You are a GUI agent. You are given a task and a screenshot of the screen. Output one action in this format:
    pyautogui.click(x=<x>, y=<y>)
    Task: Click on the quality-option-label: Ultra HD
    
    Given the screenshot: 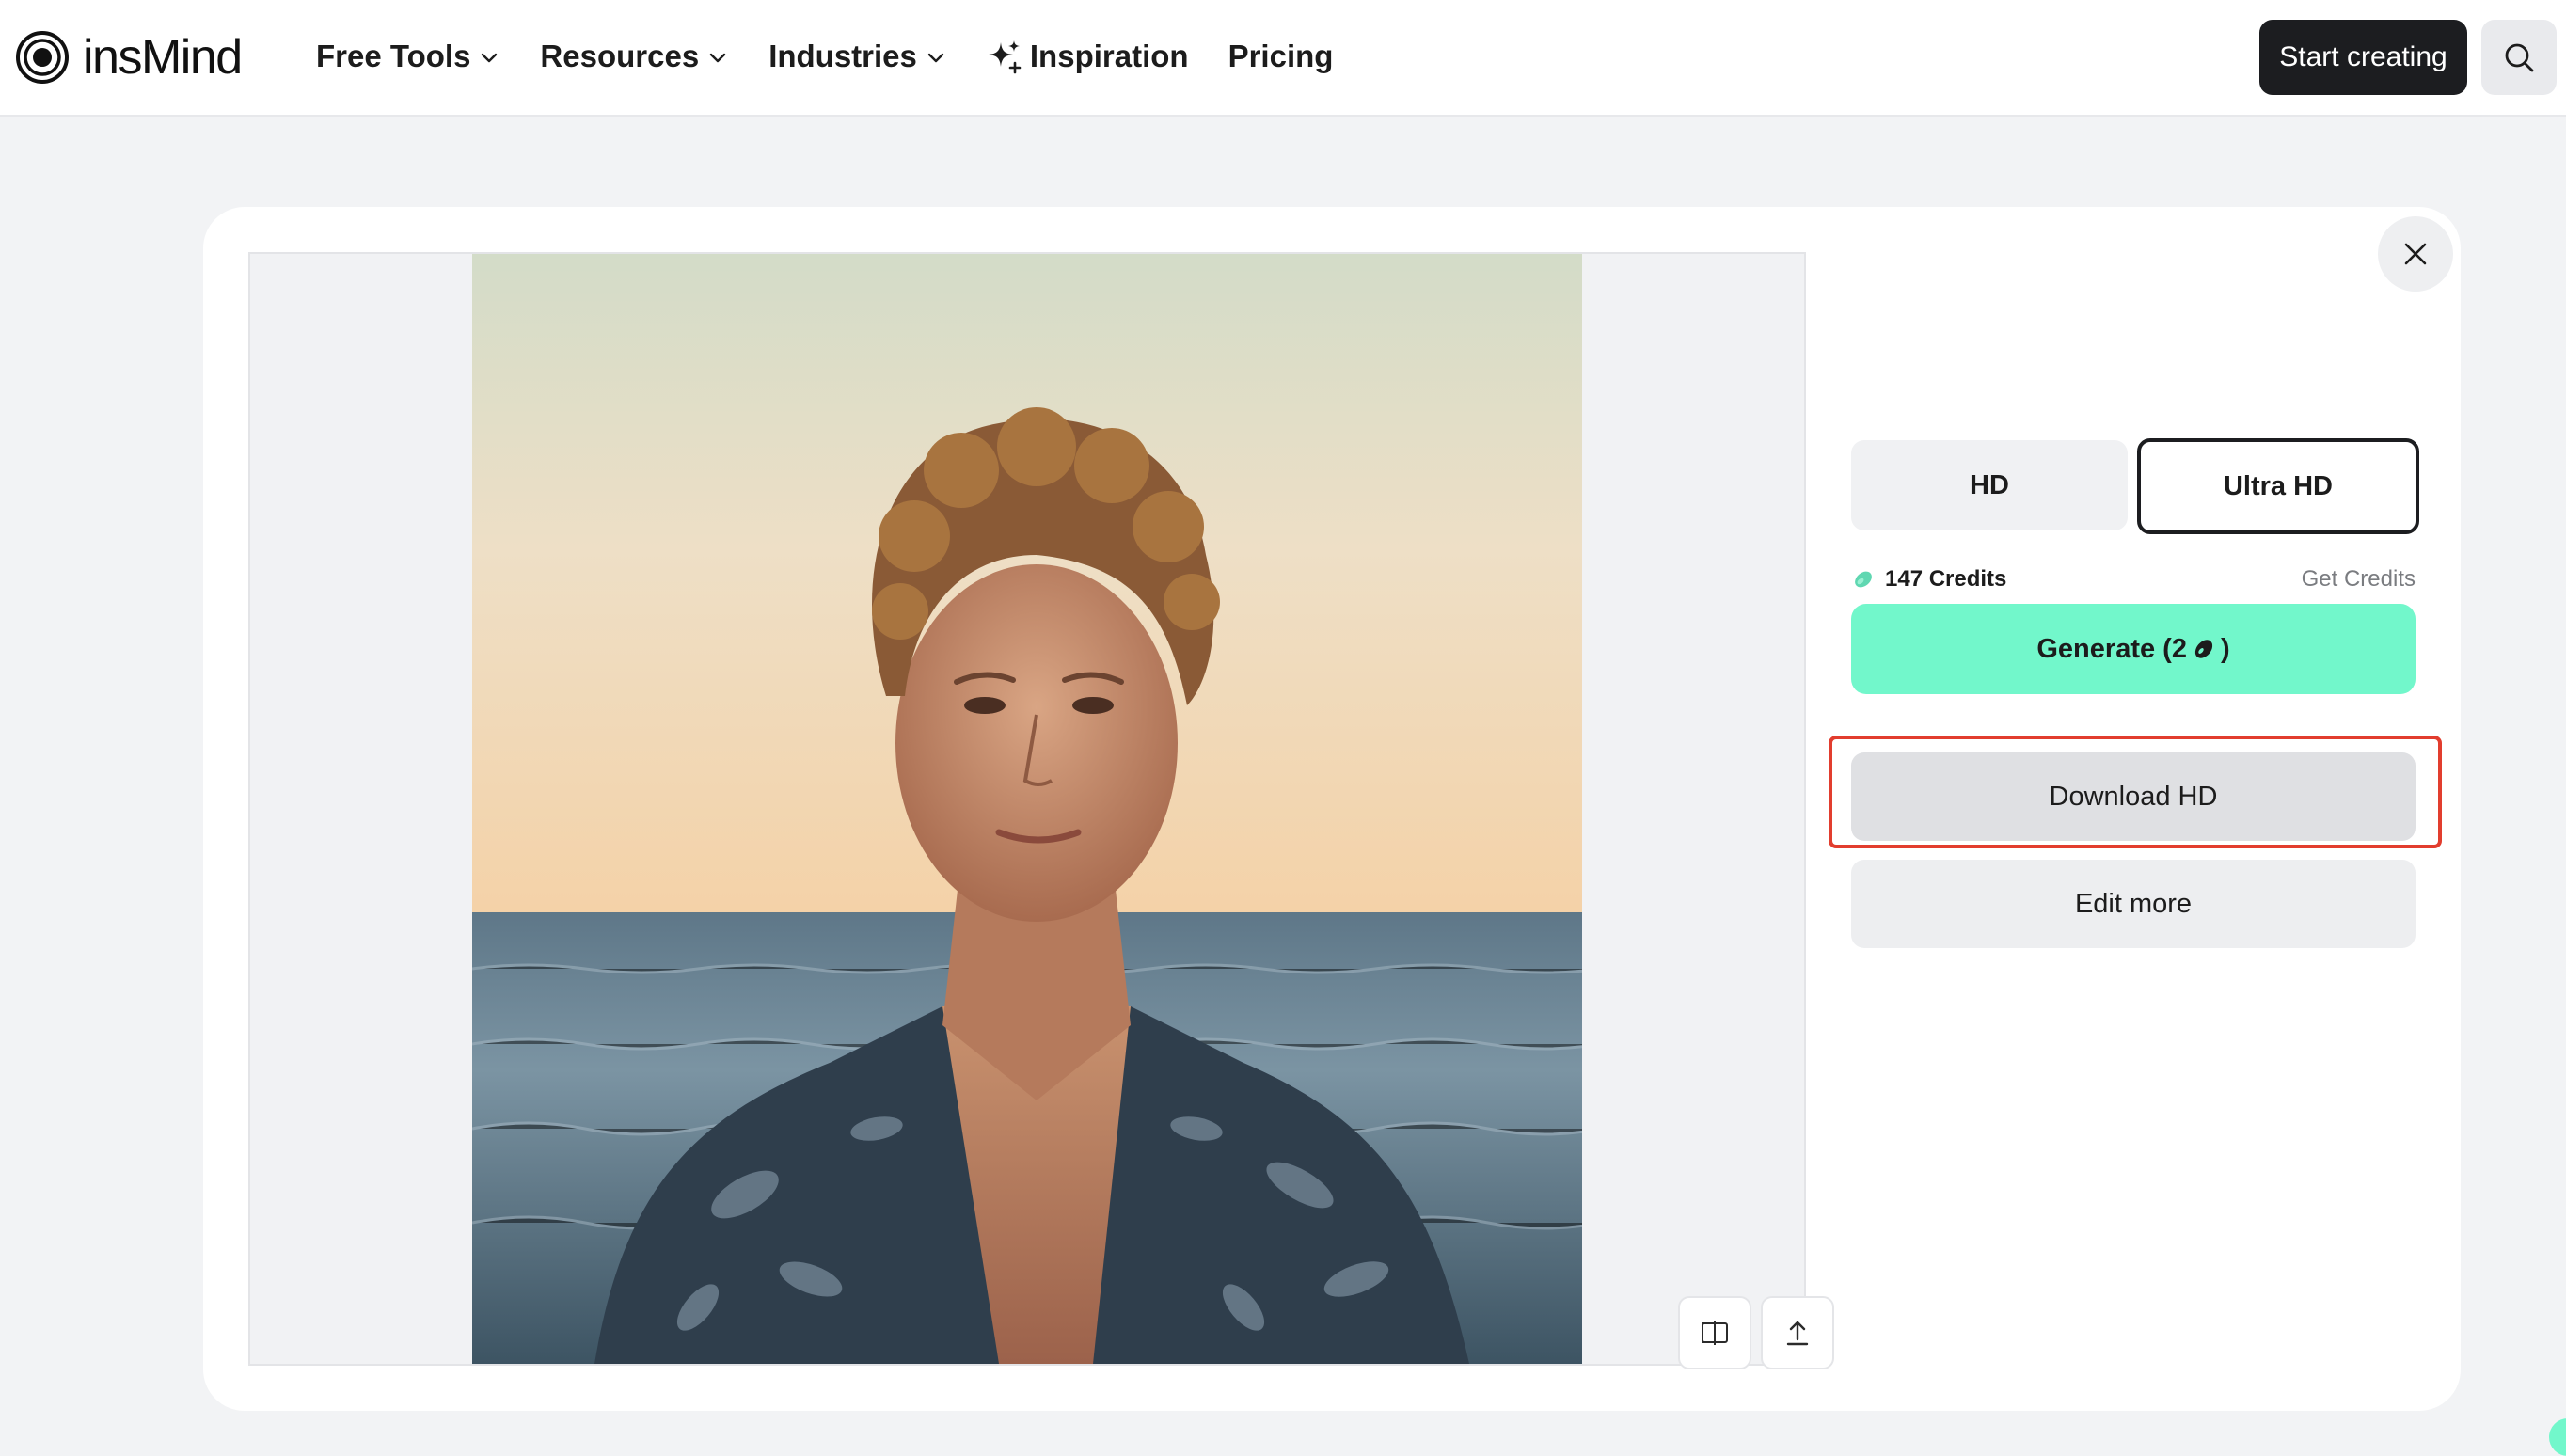 What is the action you would take?
    pyautogui.click(x=2278, y=485)
    